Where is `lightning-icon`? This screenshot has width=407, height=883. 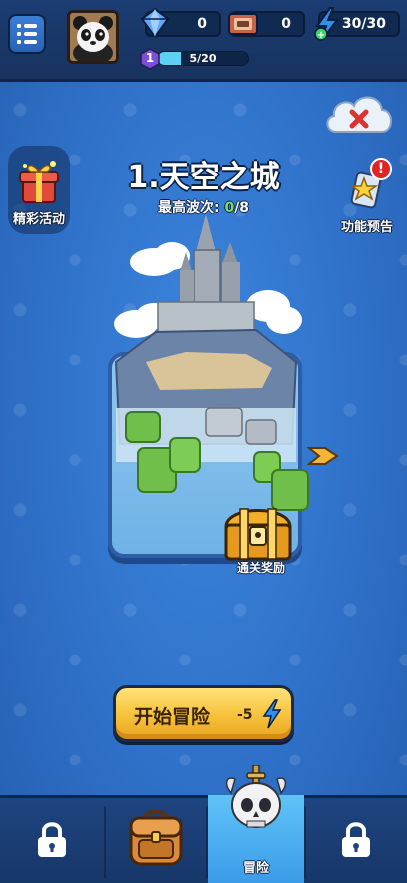 lightning-icon is located at coordinates (272, 714).